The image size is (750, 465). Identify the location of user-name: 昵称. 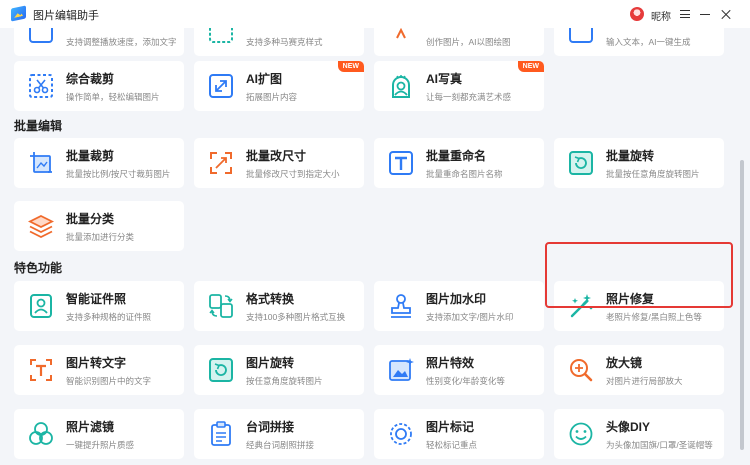
(661, 15).